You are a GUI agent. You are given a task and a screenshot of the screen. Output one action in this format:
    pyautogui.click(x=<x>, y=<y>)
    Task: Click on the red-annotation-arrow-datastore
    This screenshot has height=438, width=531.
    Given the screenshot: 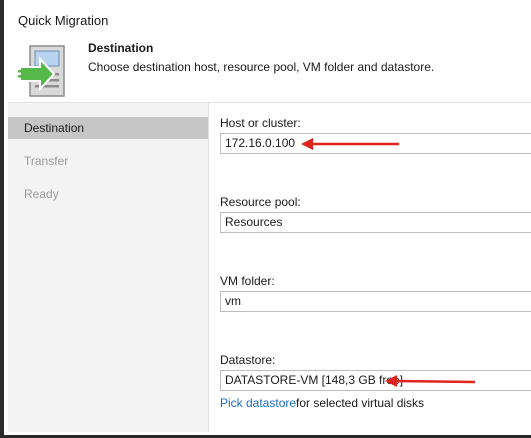 What is the action you would take?
    pyautogui.click(x=430, y=381)
    